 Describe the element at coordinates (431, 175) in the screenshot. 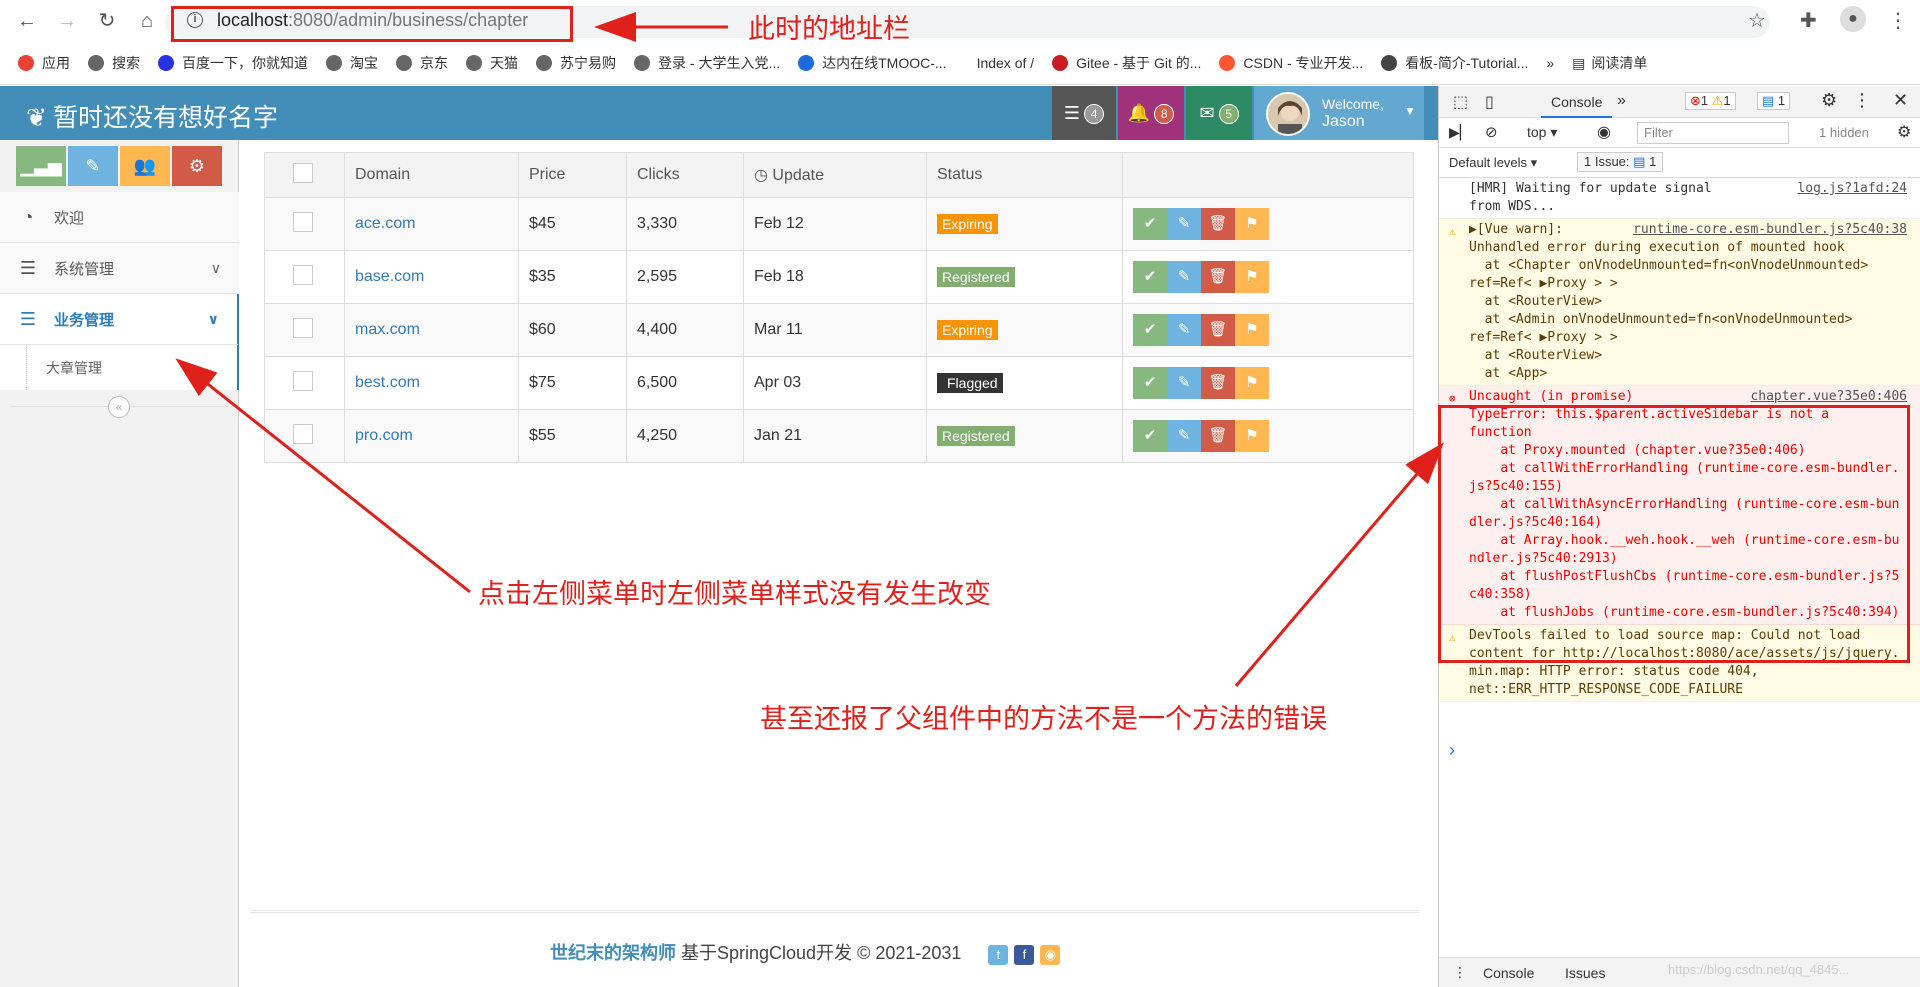

I see `header-domain: Domain` at that location.